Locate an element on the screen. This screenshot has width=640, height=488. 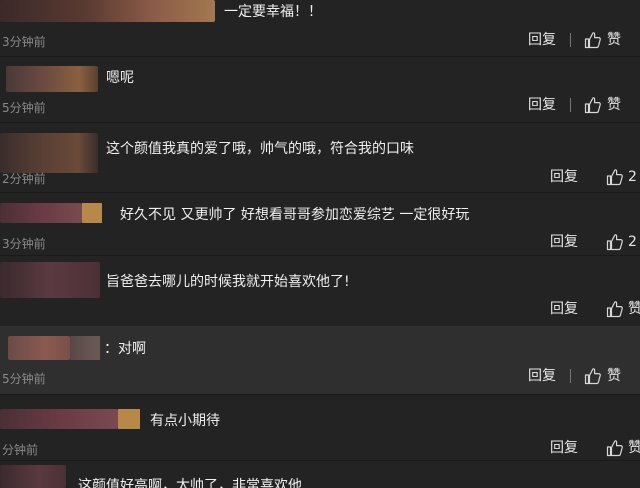
comment-text: 旨爸爸去哪儿的时候我就开始喜欢他了! is located at coordinates (228, 282).